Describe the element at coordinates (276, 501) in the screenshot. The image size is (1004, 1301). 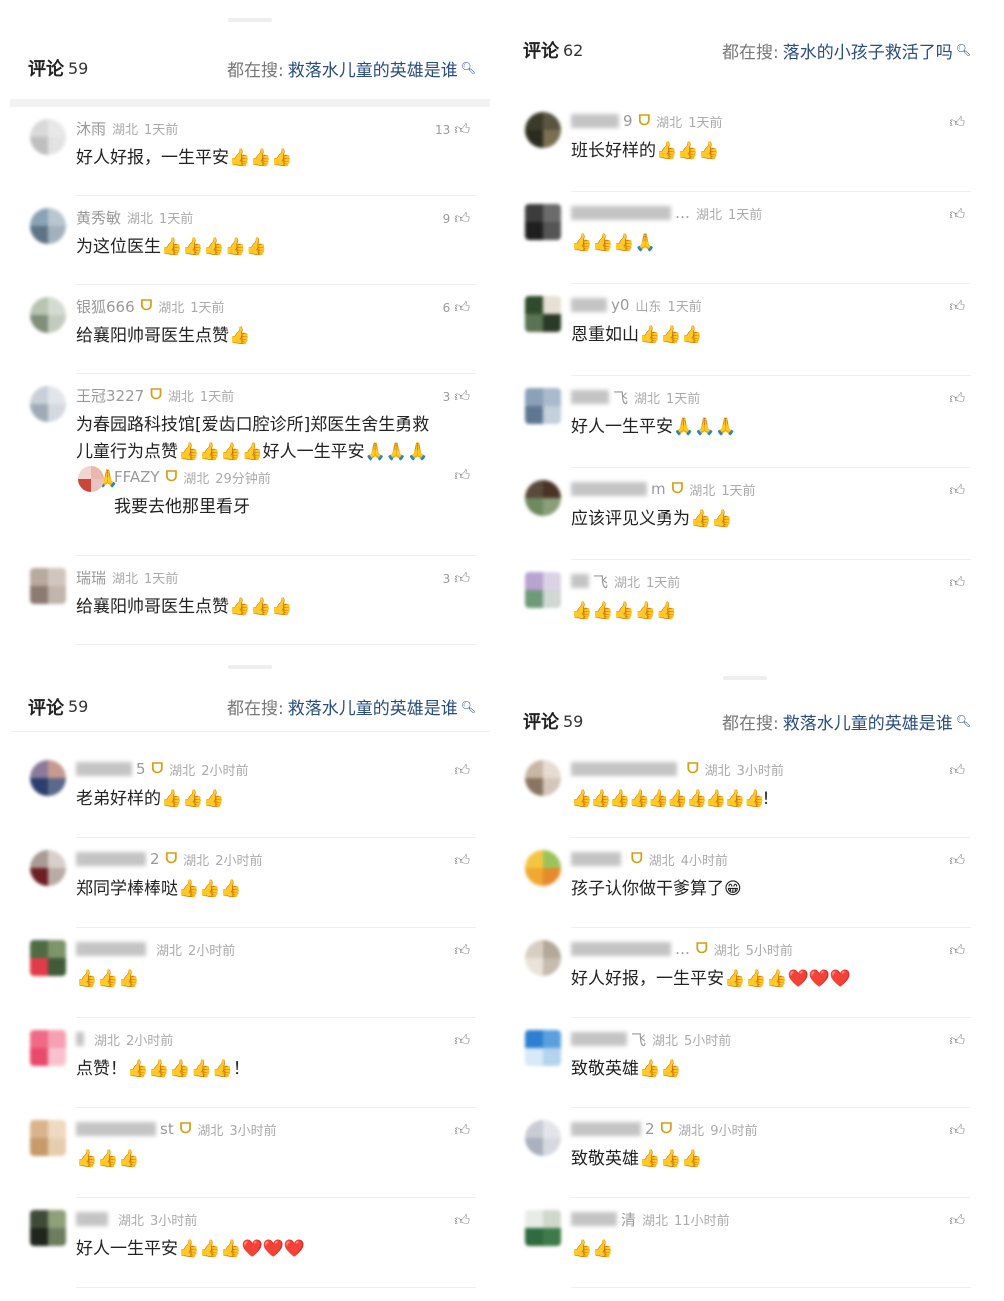
I see `reply-item: FFAZY ᗜ 湖北 29分钟前 我要去他那里看牙 👍︎` at that location.